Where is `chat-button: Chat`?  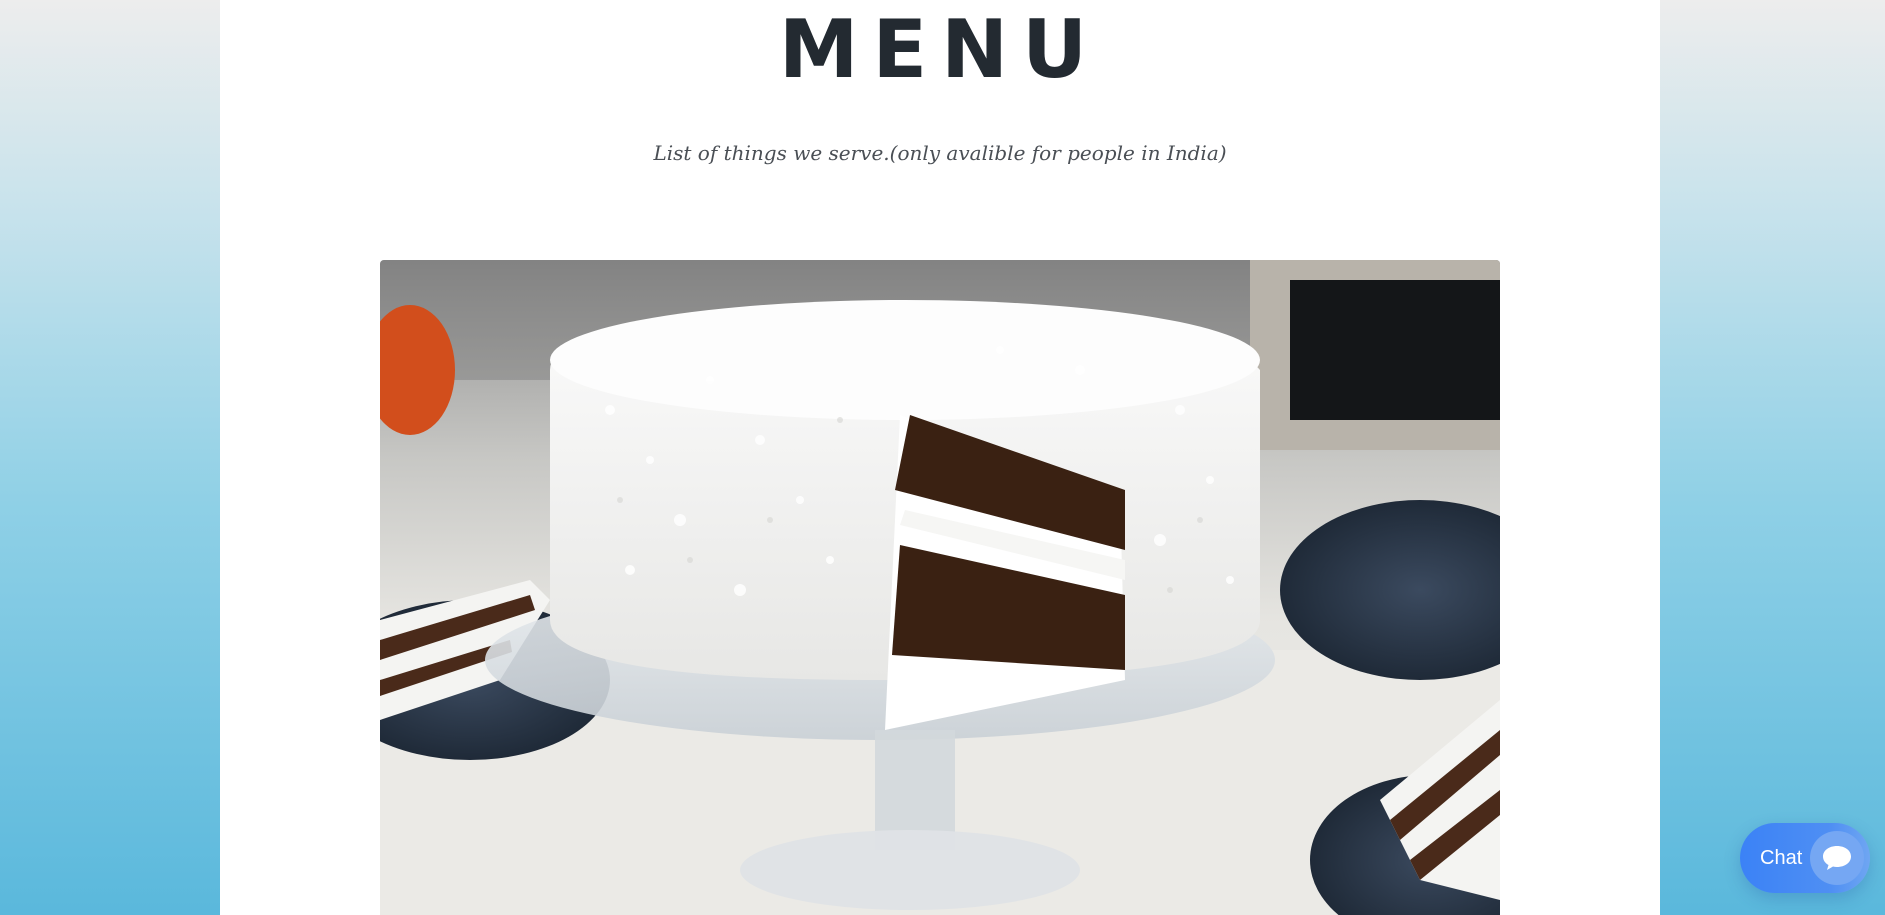 chat-button: Chat is located at coordinates (1805, 858).